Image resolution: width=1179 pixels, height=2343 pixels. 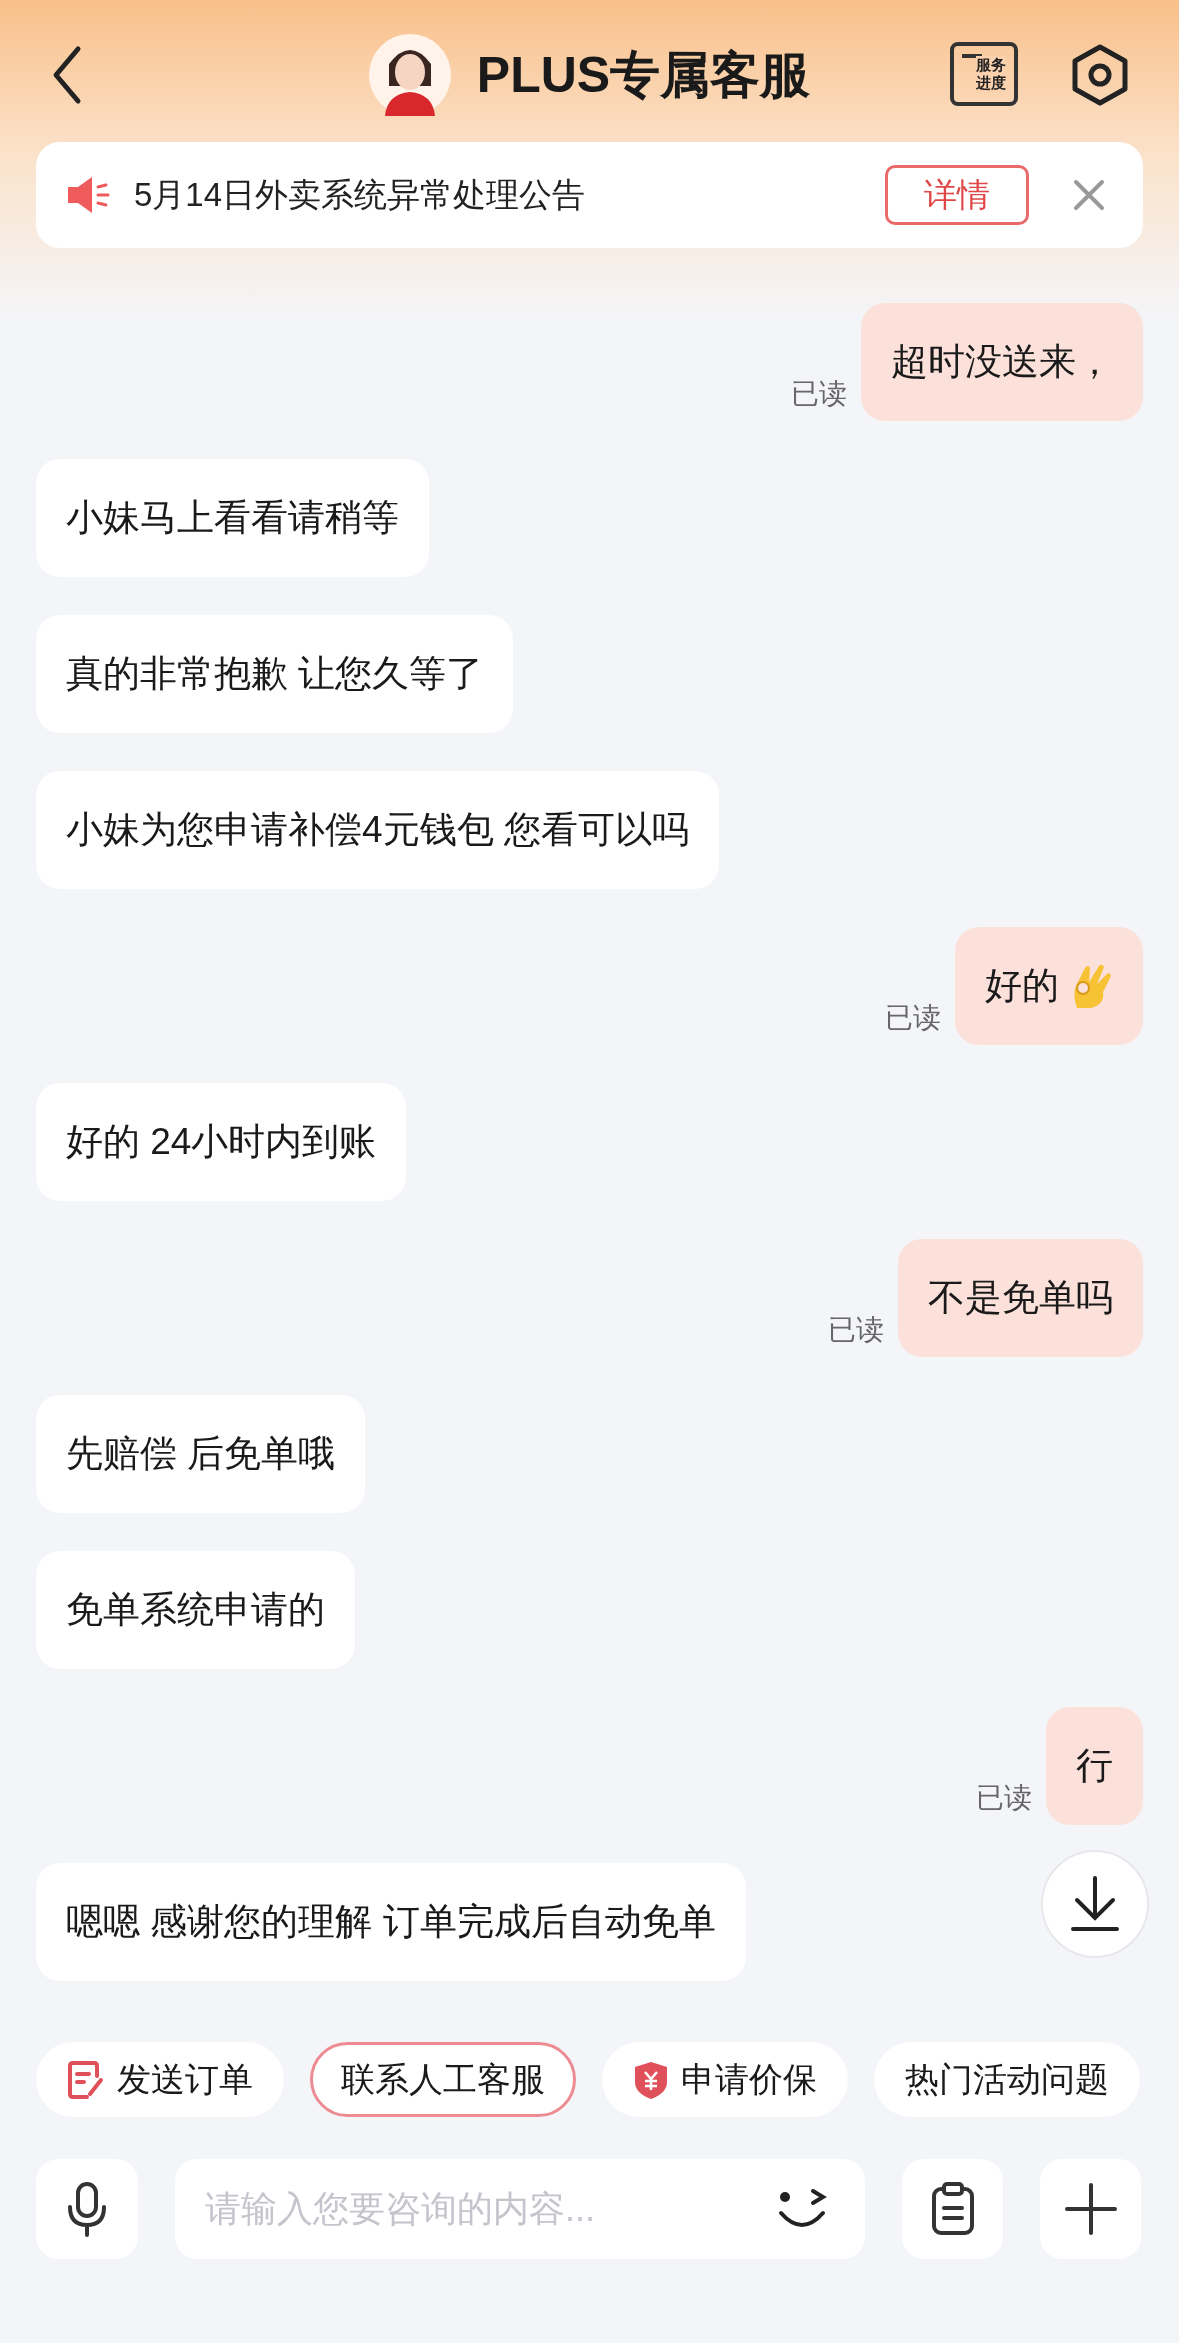 I want to click on service-progress-button: 服务 进度, so click(x=984, y=74).